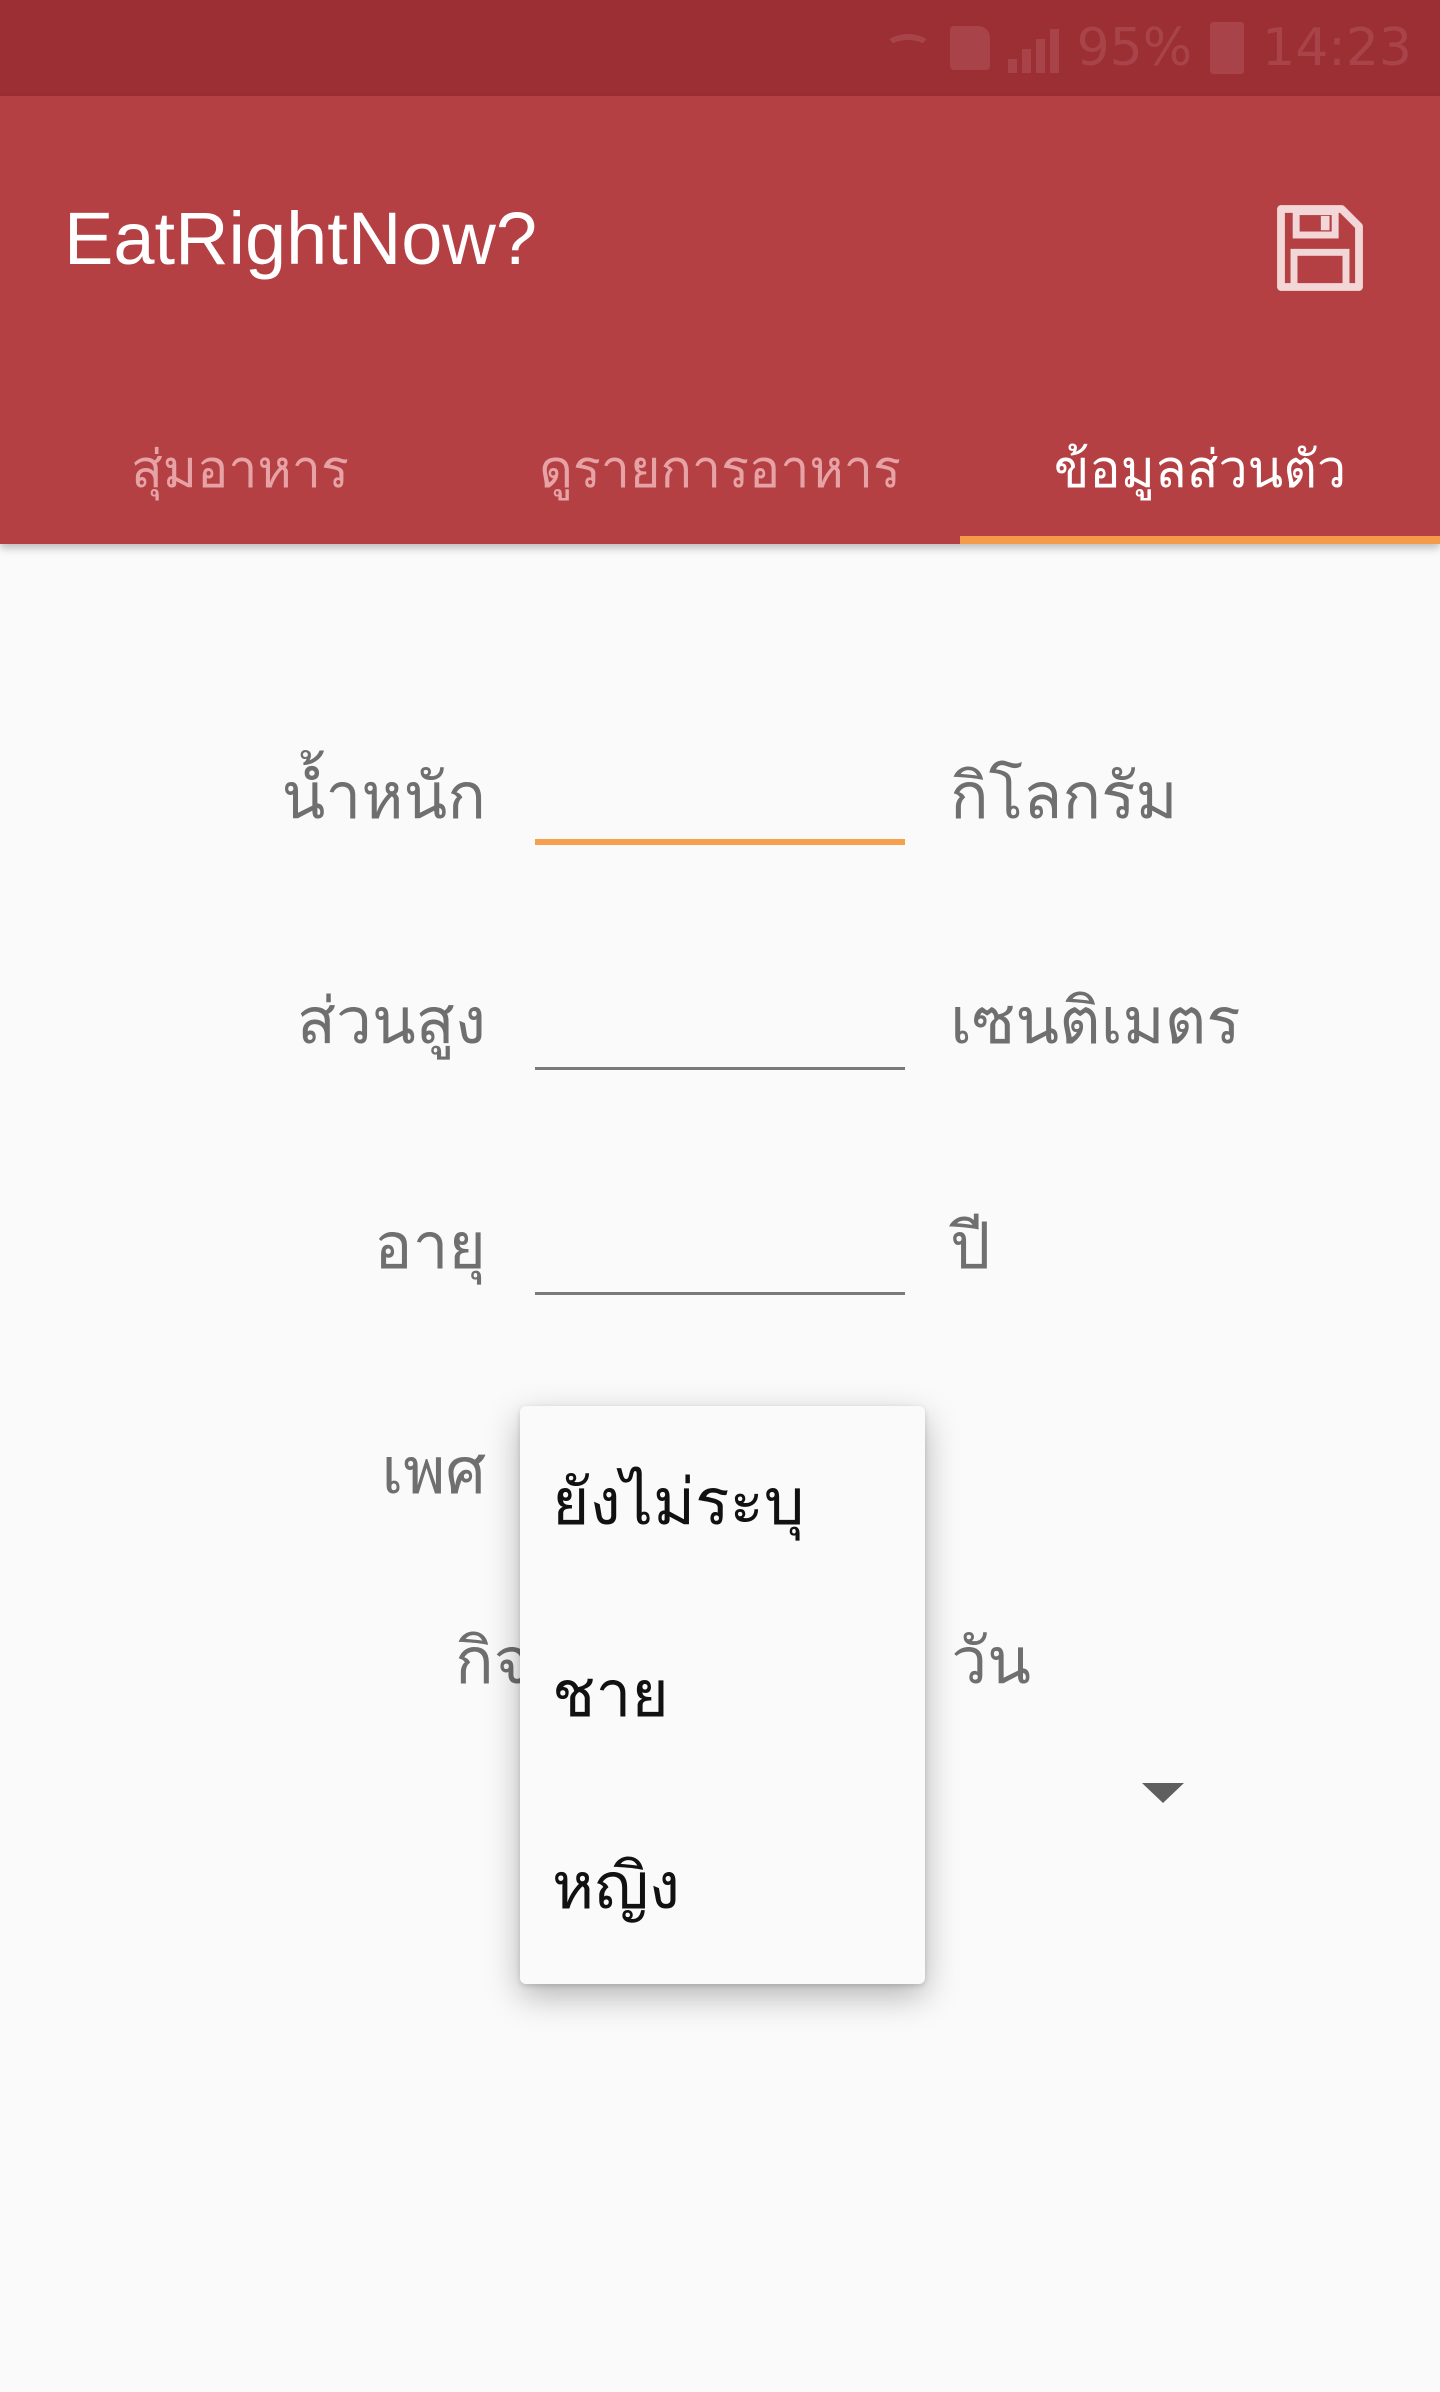  I want to click on tab-label: ดูรายการอาหาร, so click(720, 469).